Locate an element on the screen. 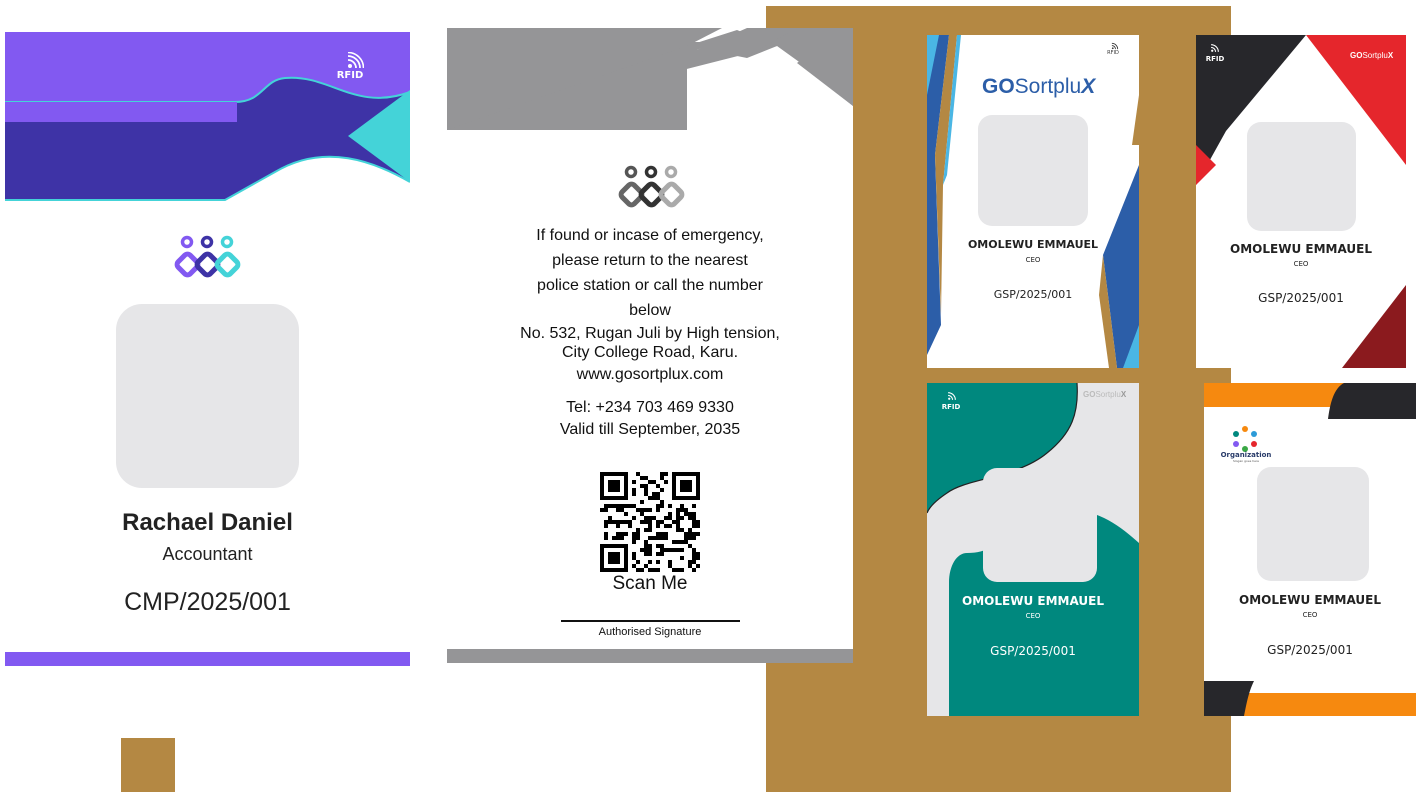 The image size is (1416, 792). qr-caption: Scan Me is located at coordinates (650, 583).